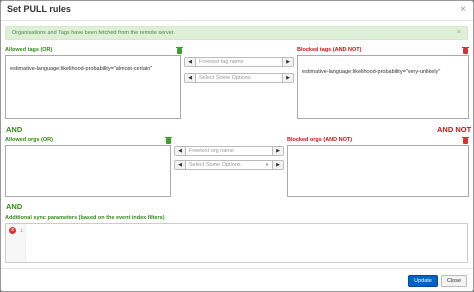 The height and width of the screenshot is (292, 474). Describe the element at coordinates (454, 281) in the screenshot. I see `close-button: Close` at that location.